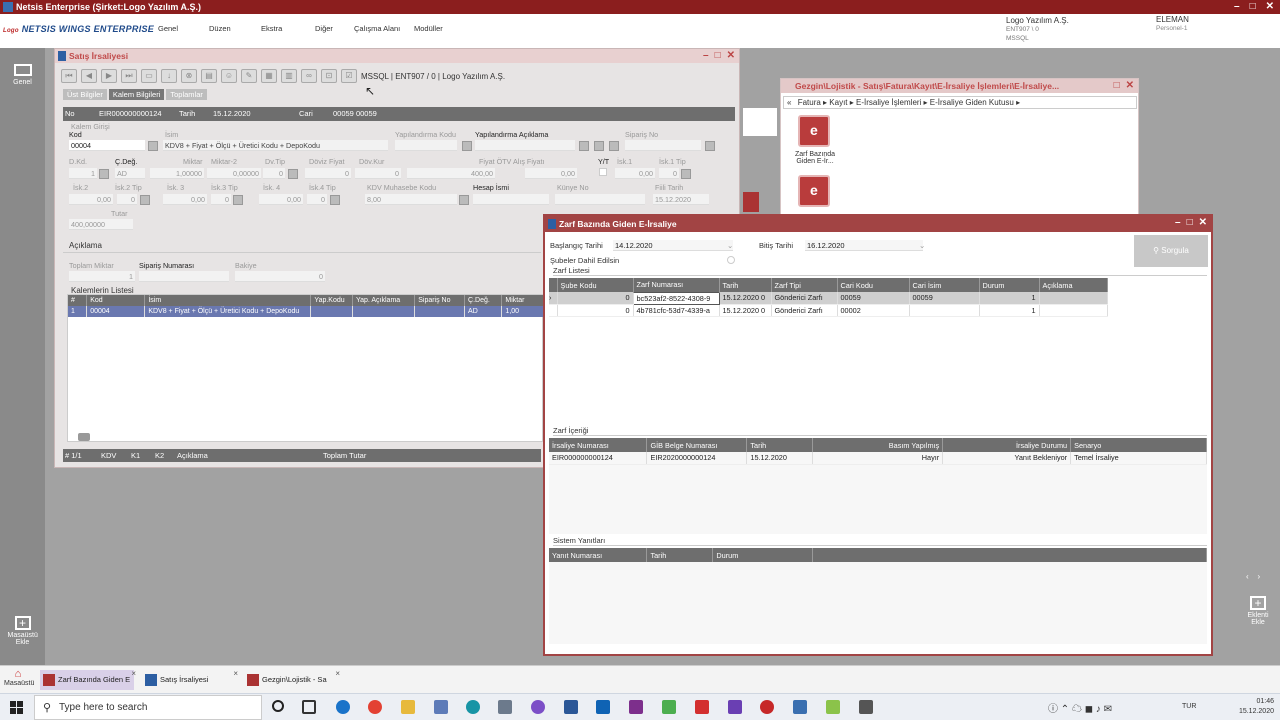  What do you see at coordinates (309, 76) in the screenshot?
I see `link-icon: ∞` at bounding box center [309, 76].